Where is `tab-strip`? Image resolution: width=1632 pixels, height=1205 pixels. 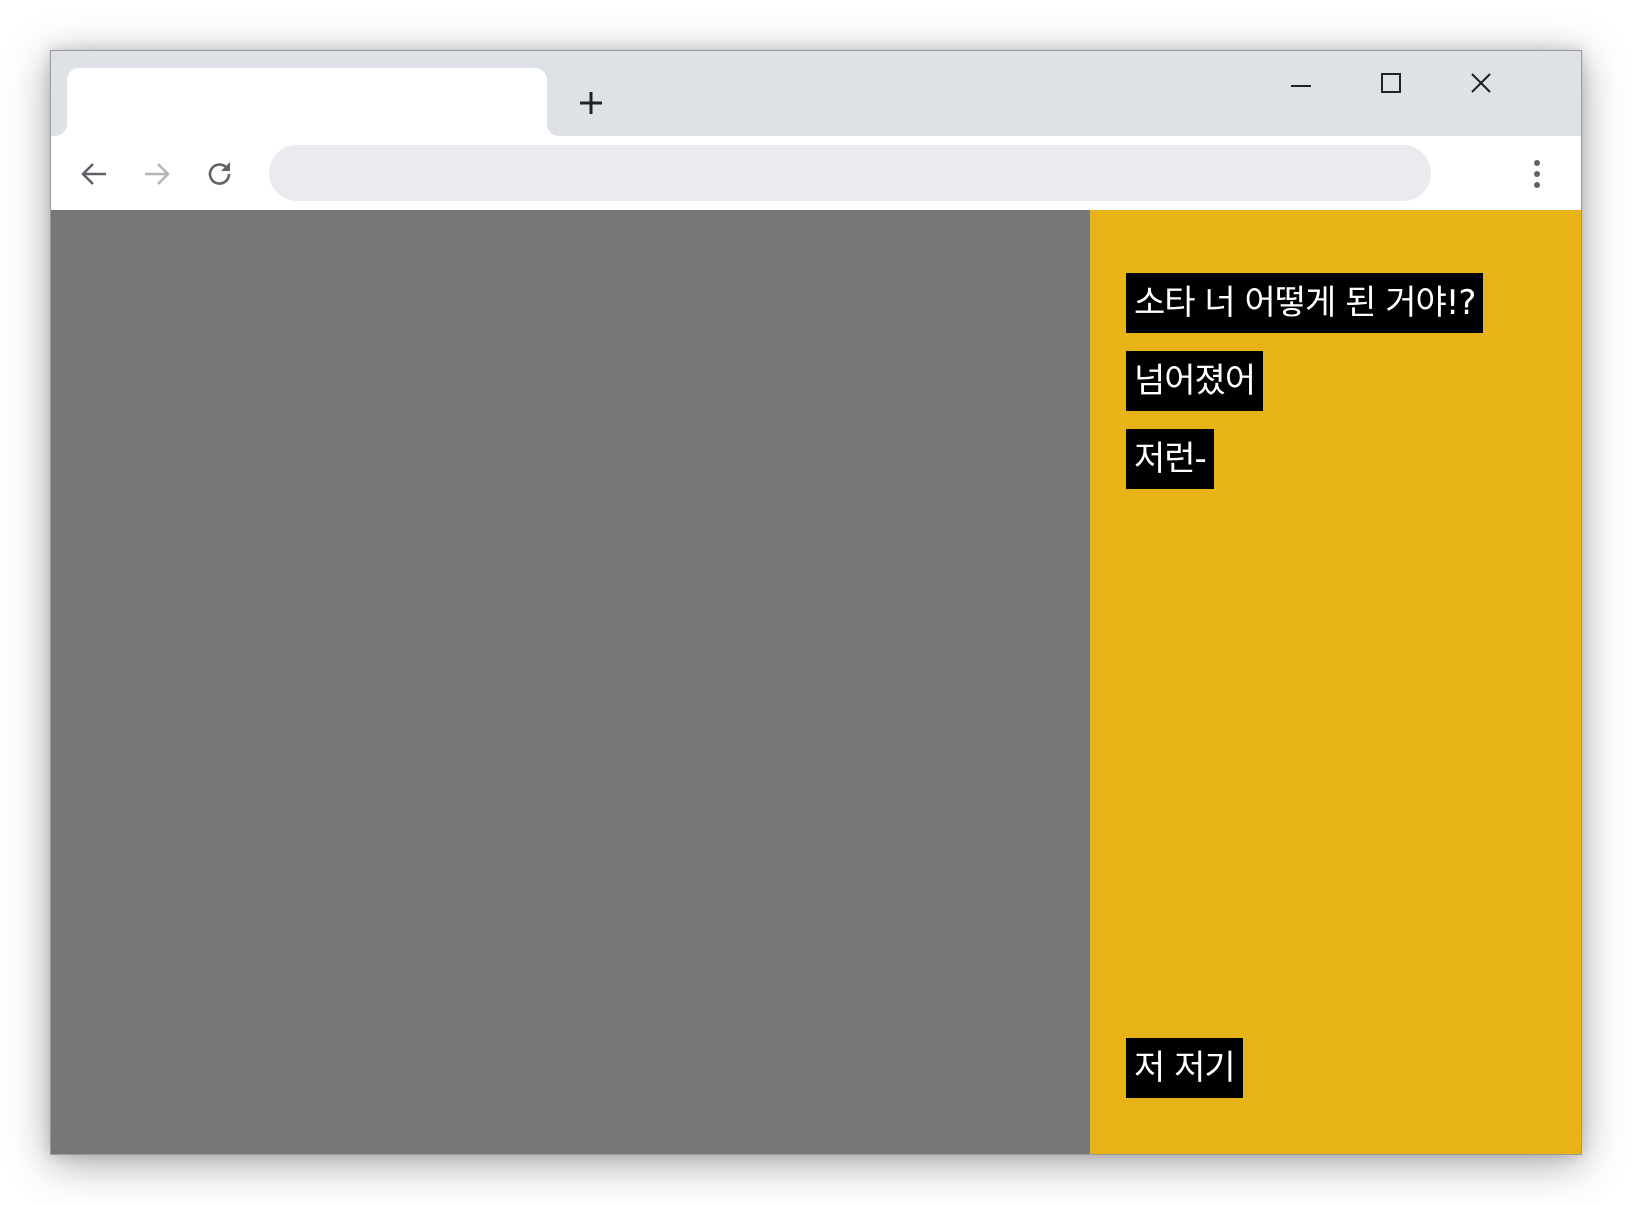 tab-strip is located at coordinates (816, 93).